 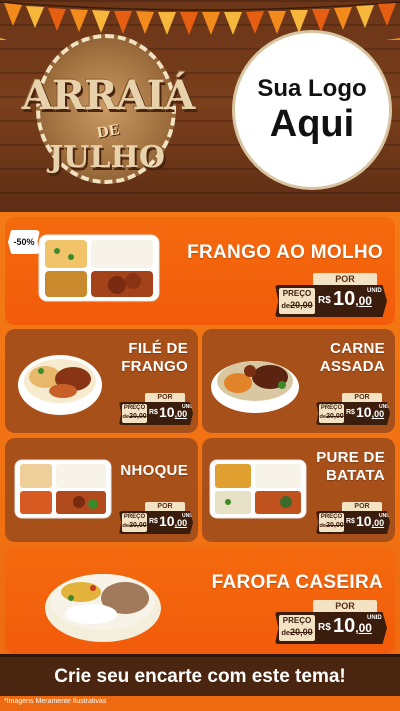 I want to click on product-name: FRANGO AO MOLHO, so click(x=285, y=252).